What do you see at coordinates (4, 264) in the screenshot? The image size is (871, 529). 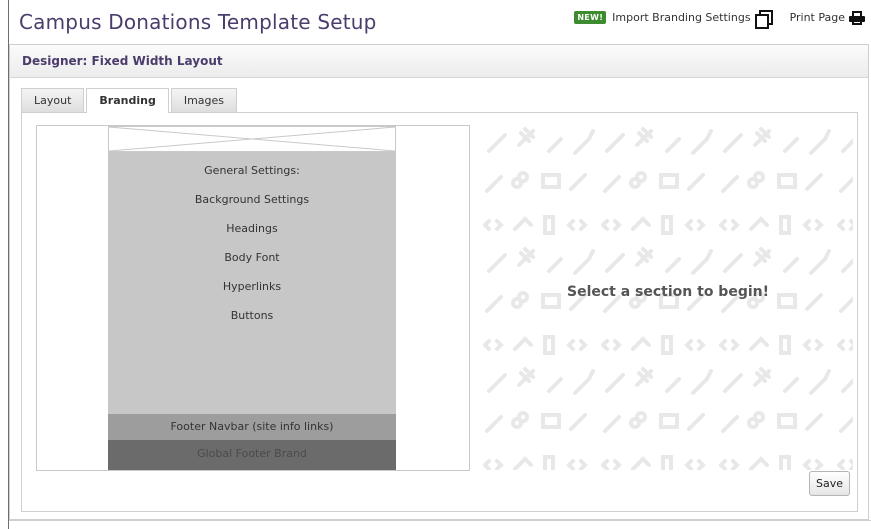 I see `window-left-border` at bounding box center [4, 264].